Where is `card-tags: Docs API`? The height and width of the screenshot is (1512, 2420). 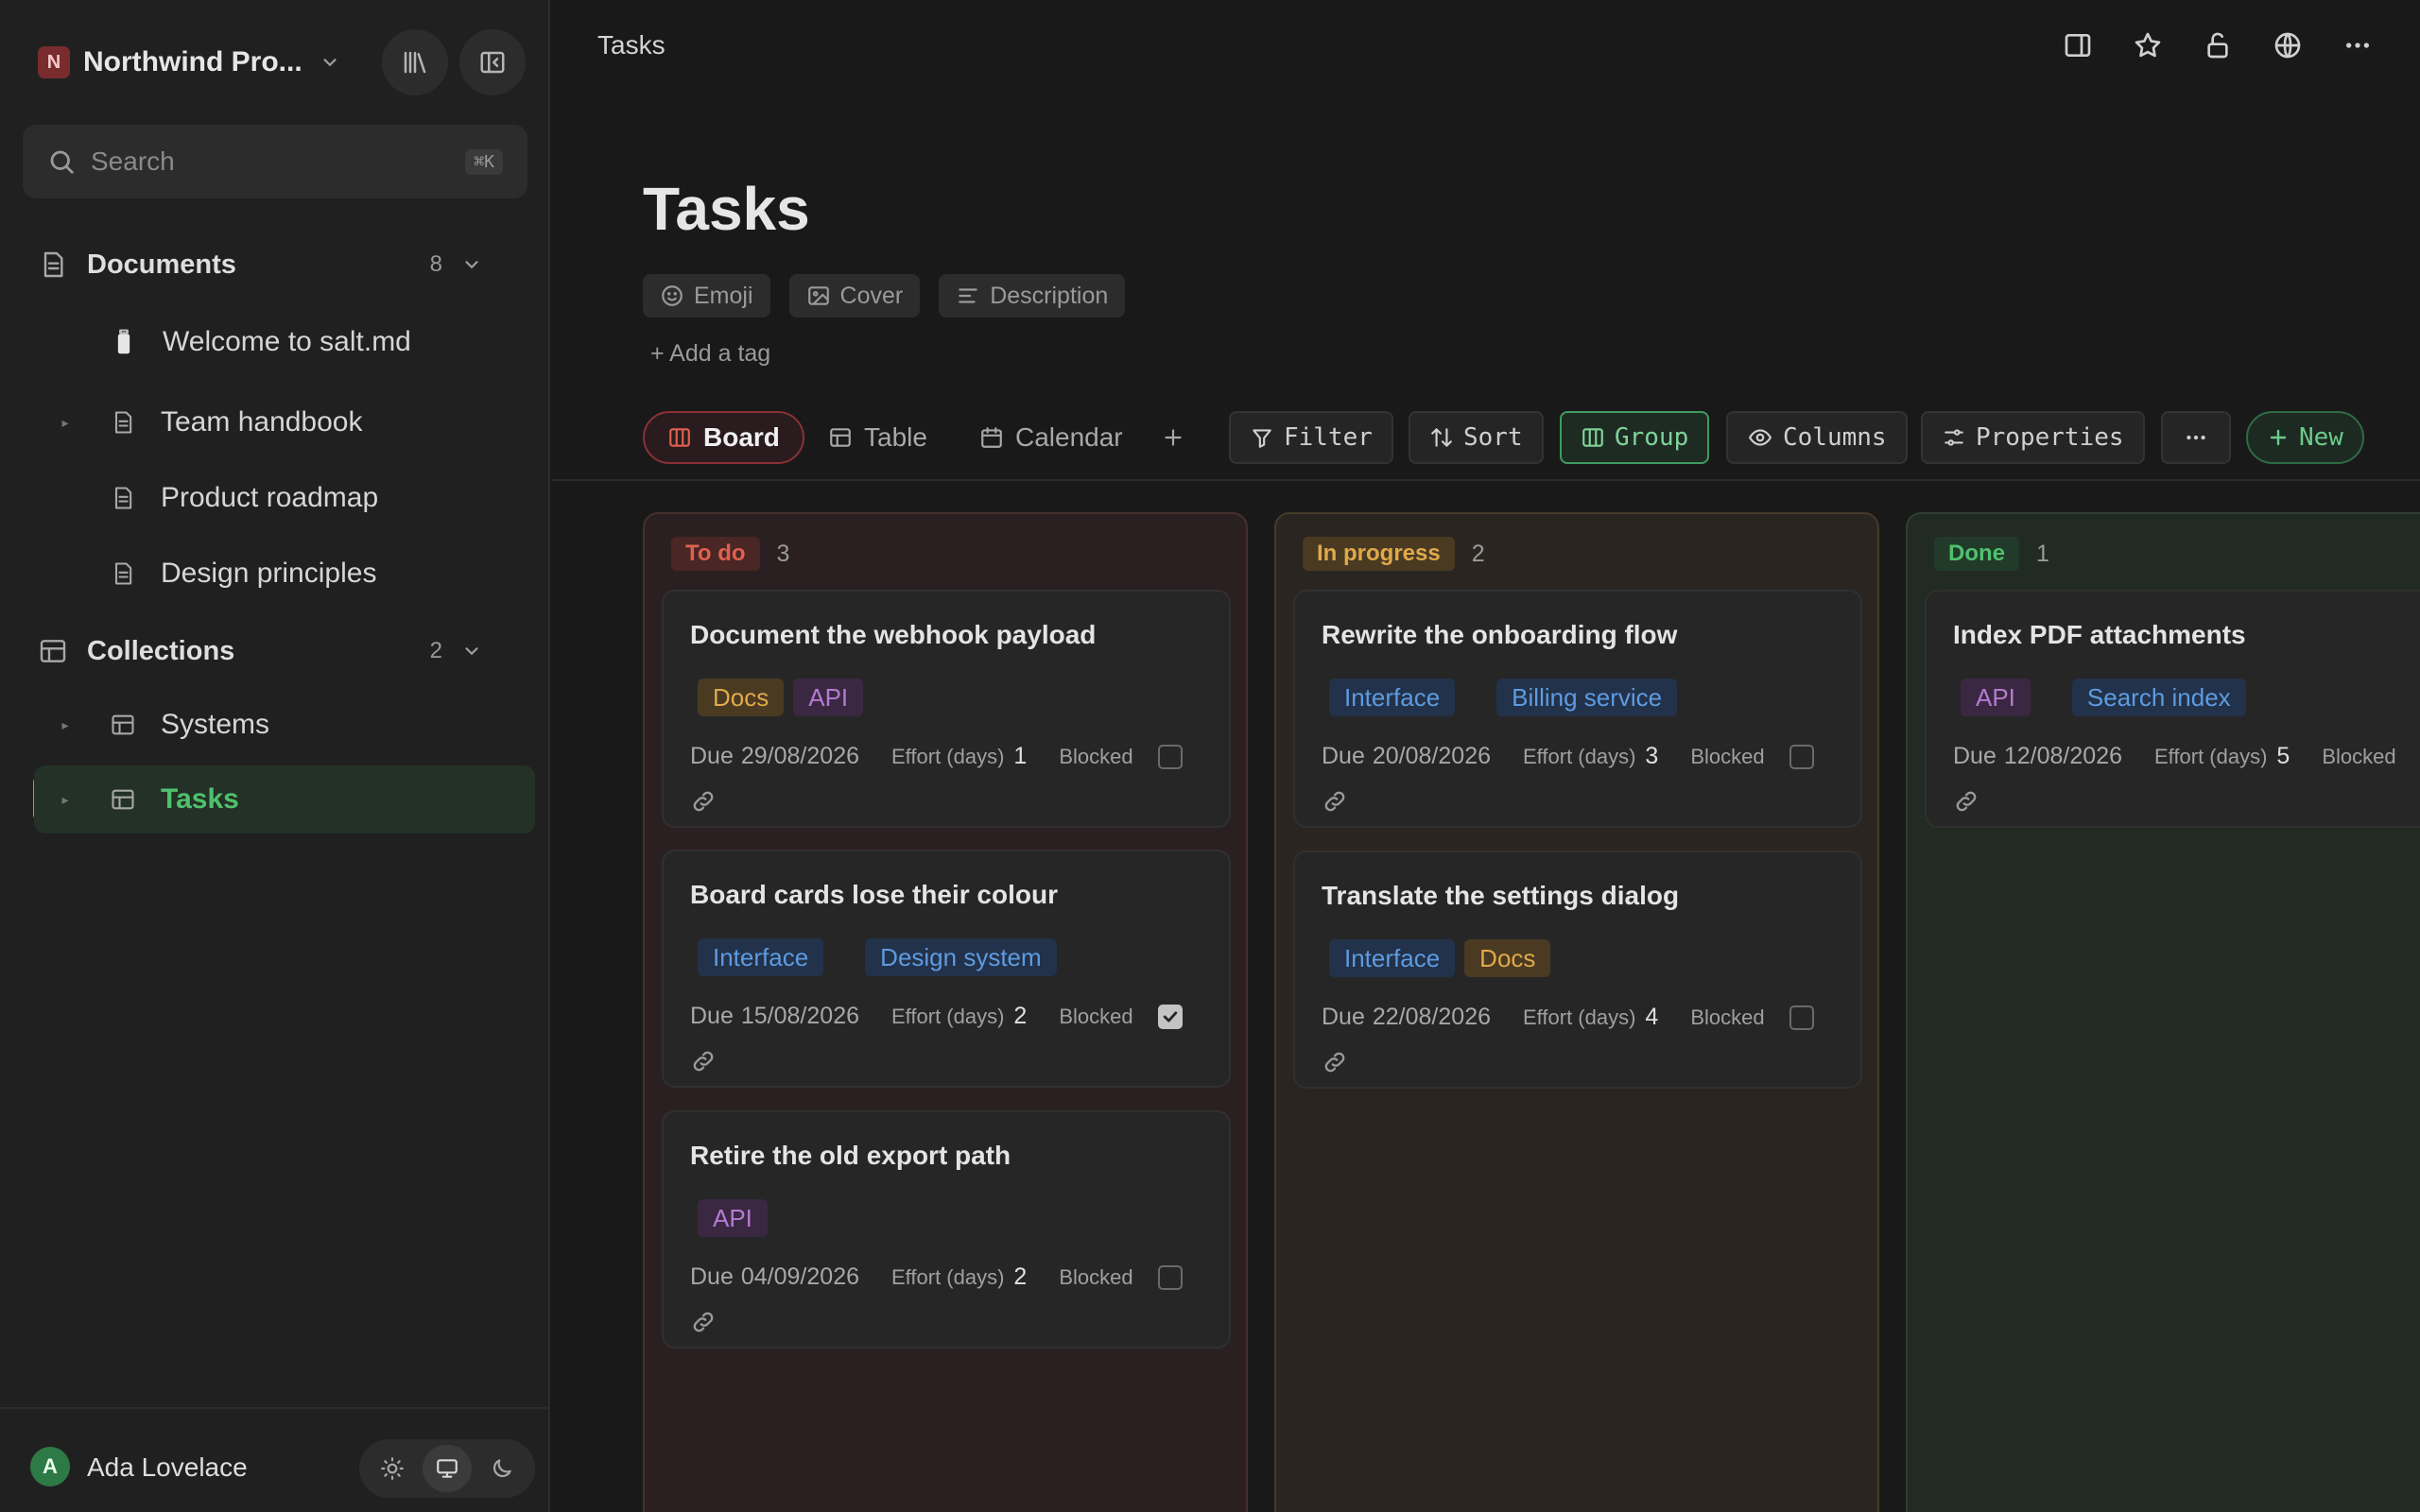
card-tags: Docs API is located at coordinates (781, 697).